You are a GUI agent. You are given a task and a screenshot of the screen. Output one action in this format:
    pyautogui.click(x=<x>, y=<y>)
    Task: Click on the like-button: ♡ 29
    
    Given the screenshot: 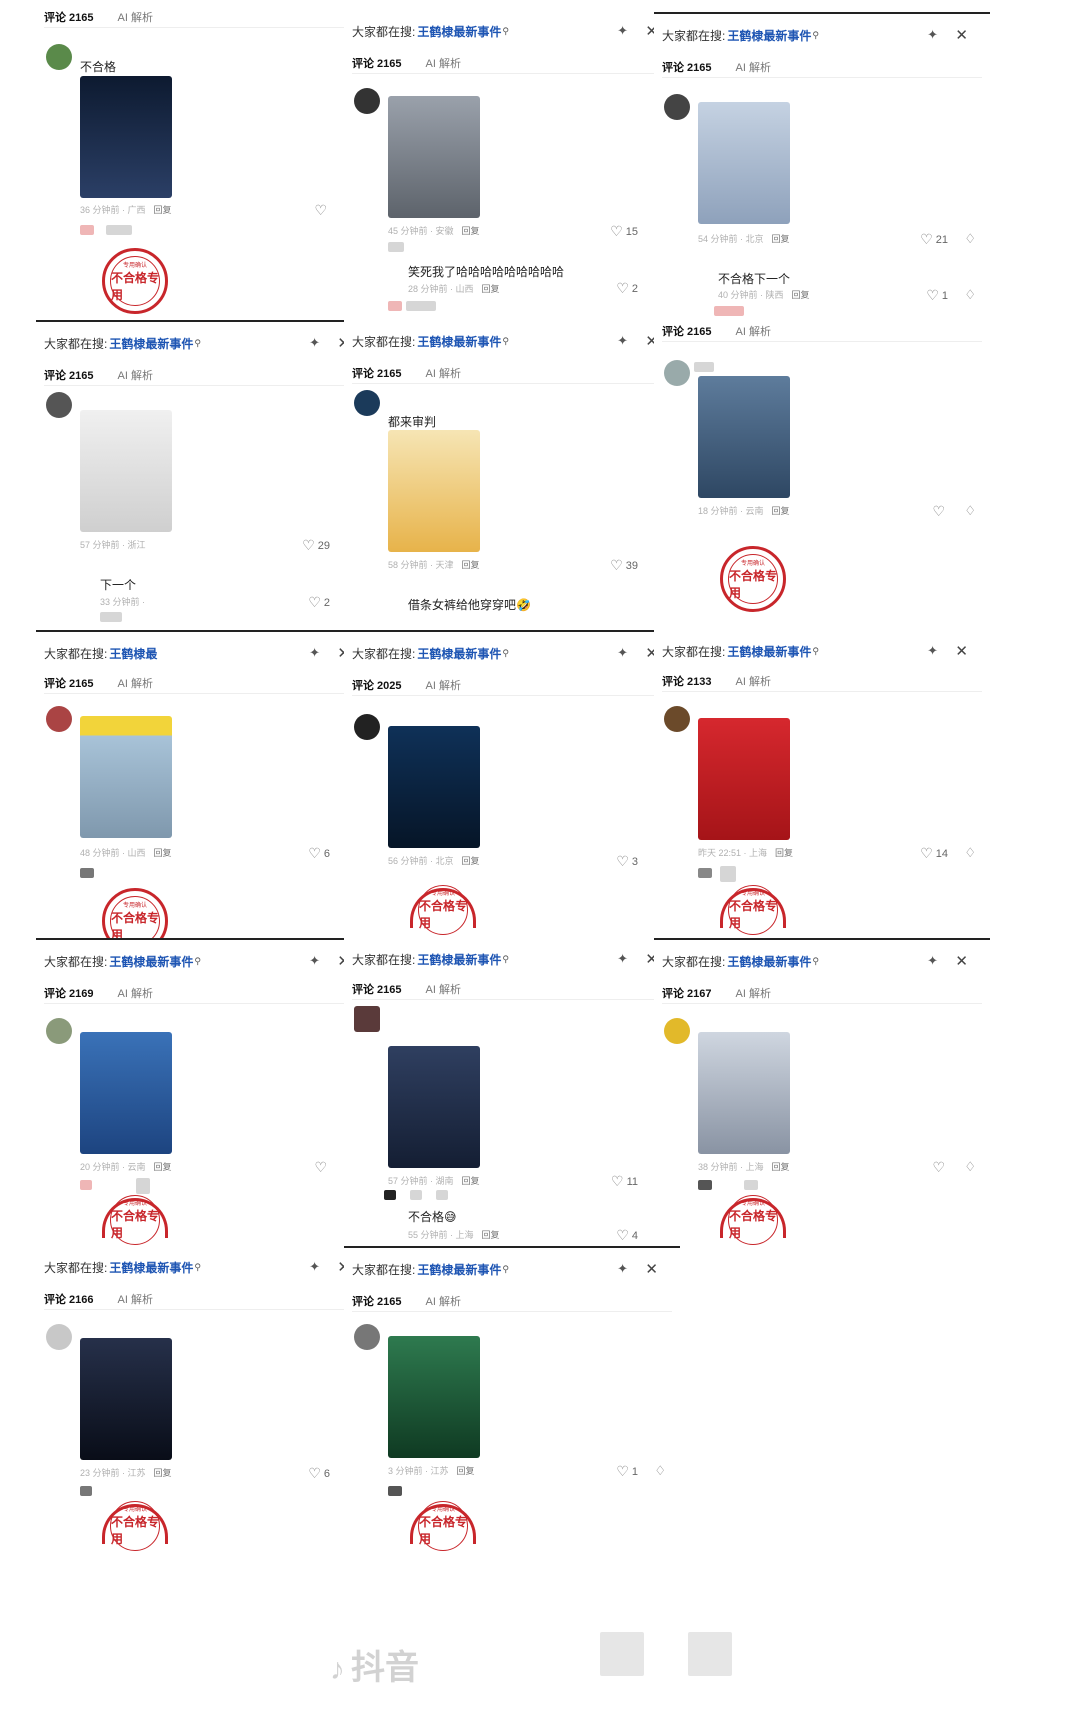 What is the action you would take?
    pyautogui.click(x=316, y=545)
    